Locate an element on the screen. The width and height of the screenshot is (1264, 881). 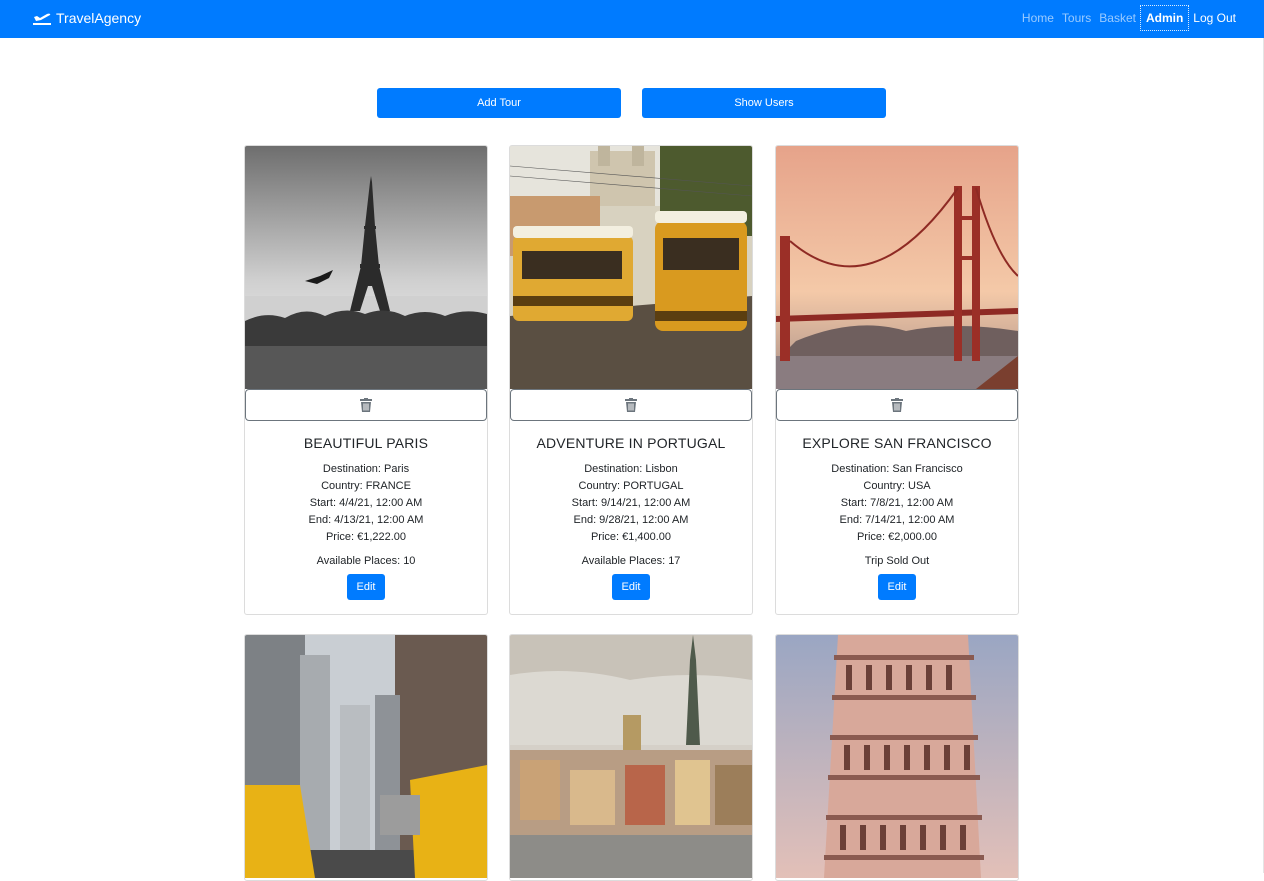
brand: TravelAgency is located at coordinates (86, 18).